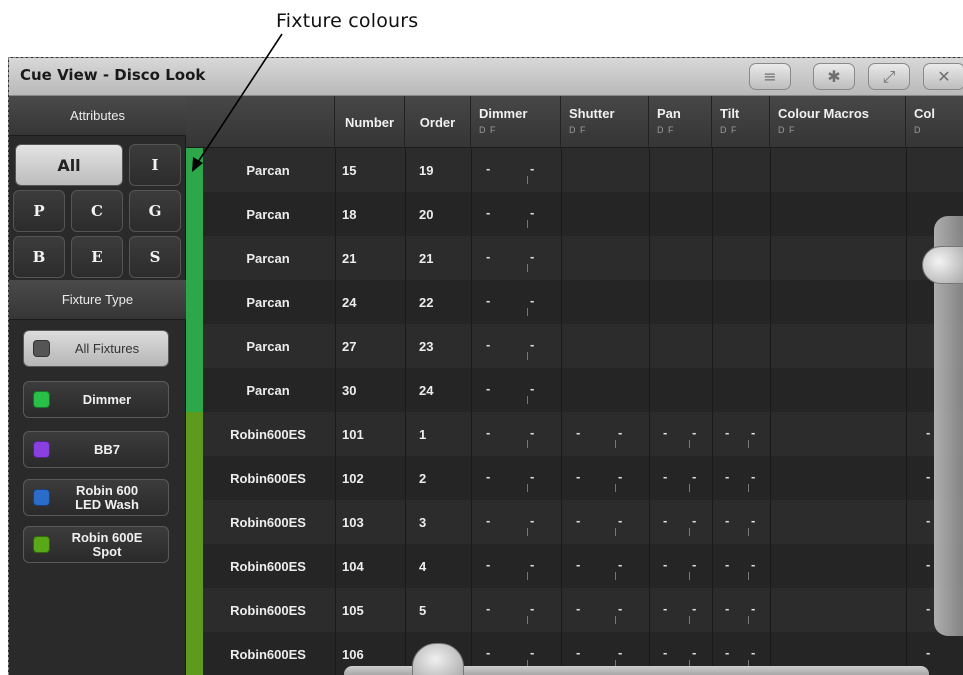 Image resolution: width=963 pixels, height=675 pixels. I want to click on attribute-i-button: I, so click(155, 165).